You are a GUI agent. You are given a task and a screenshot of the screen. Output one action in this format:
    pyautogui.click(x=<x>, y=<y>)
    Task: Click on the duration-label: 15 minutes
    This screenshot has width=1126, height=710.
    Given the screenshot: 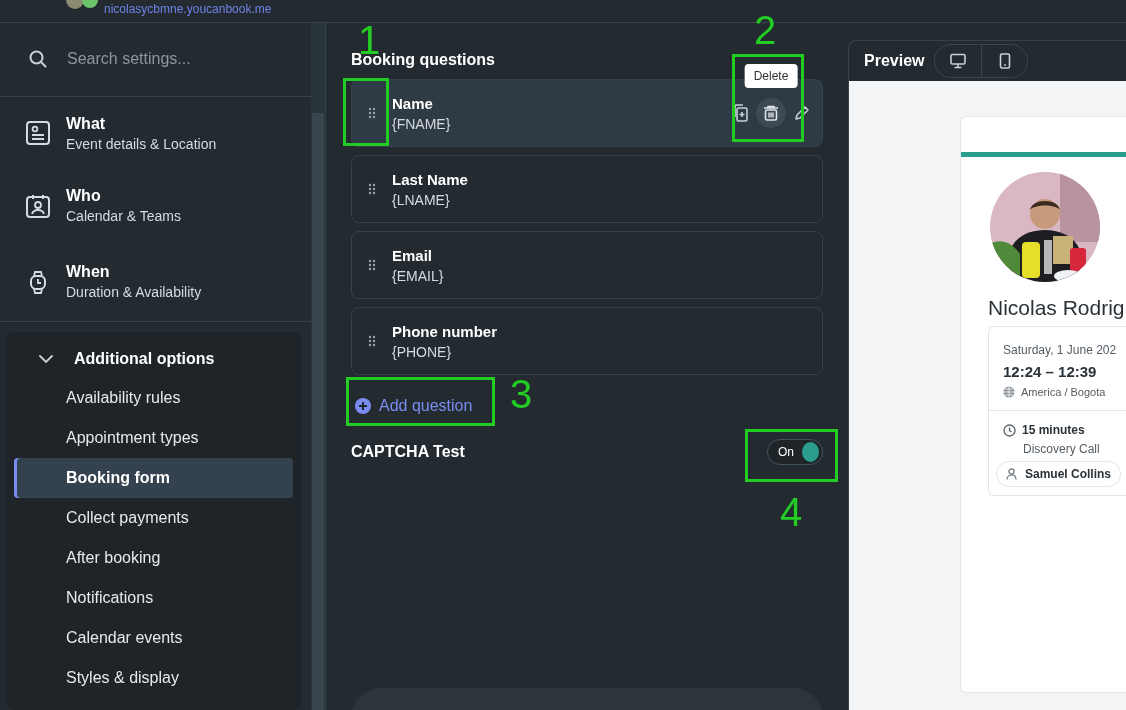 What is the action you would take?
    pyautogui.click(x=1053, y=430)
    